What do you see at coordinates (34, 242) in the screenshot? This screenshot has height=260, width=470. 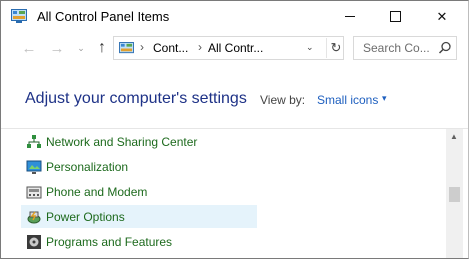 I see `programs-features-icon` at bounding box center [34, 242].